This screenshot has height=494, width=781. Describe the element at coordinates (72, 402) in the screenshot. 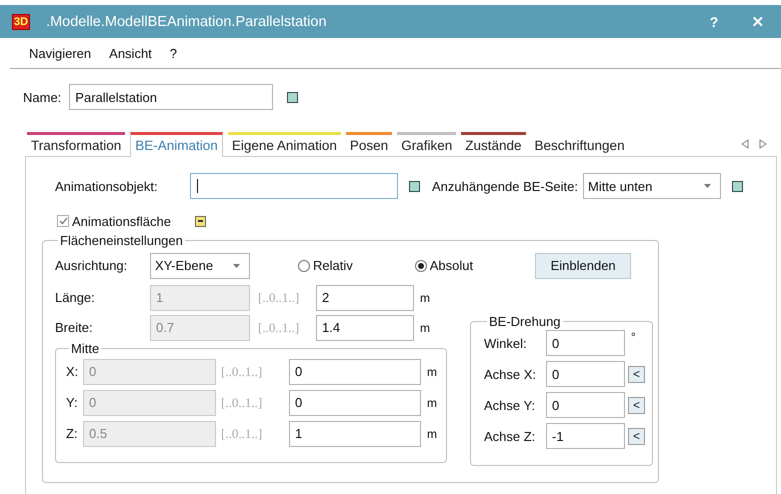

I see `field-label: Y:` at that location.